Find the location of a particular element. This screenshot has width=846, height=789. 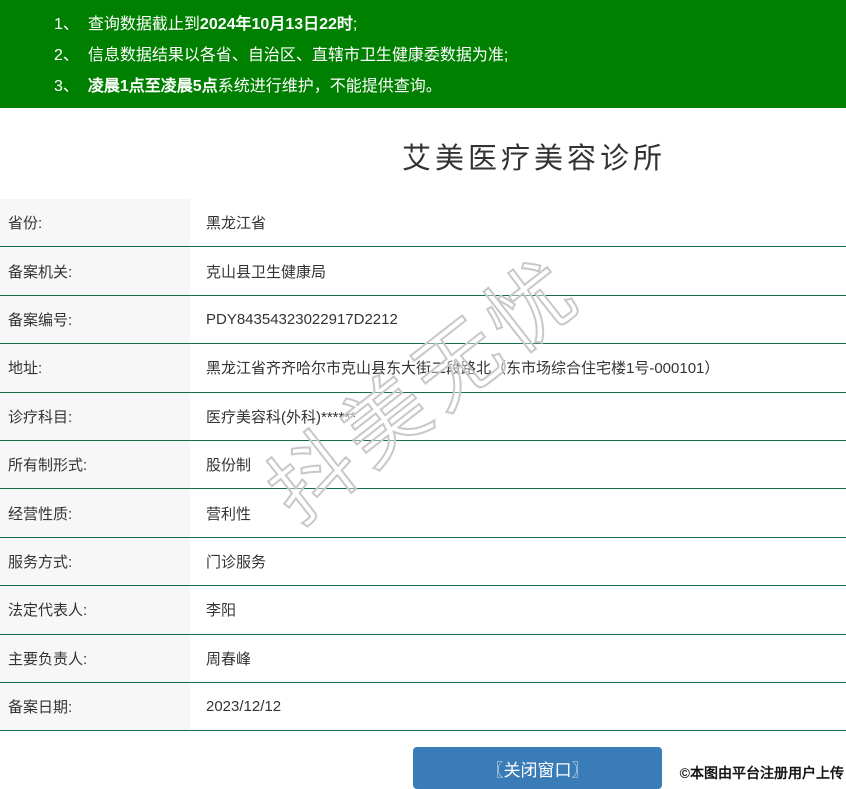

page-title: 艾美医疗美容诊所 is located at coordinates (533, 159).